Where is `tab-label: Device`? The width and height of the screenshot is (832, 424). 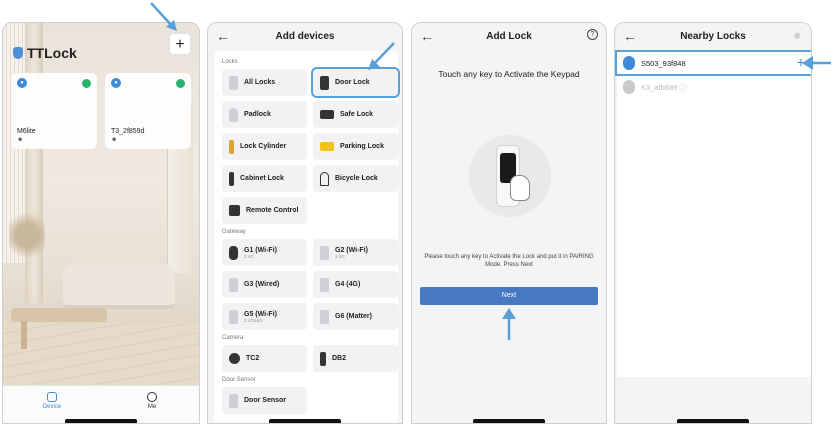 tab-label: Device is located at coordinates (52, 407).